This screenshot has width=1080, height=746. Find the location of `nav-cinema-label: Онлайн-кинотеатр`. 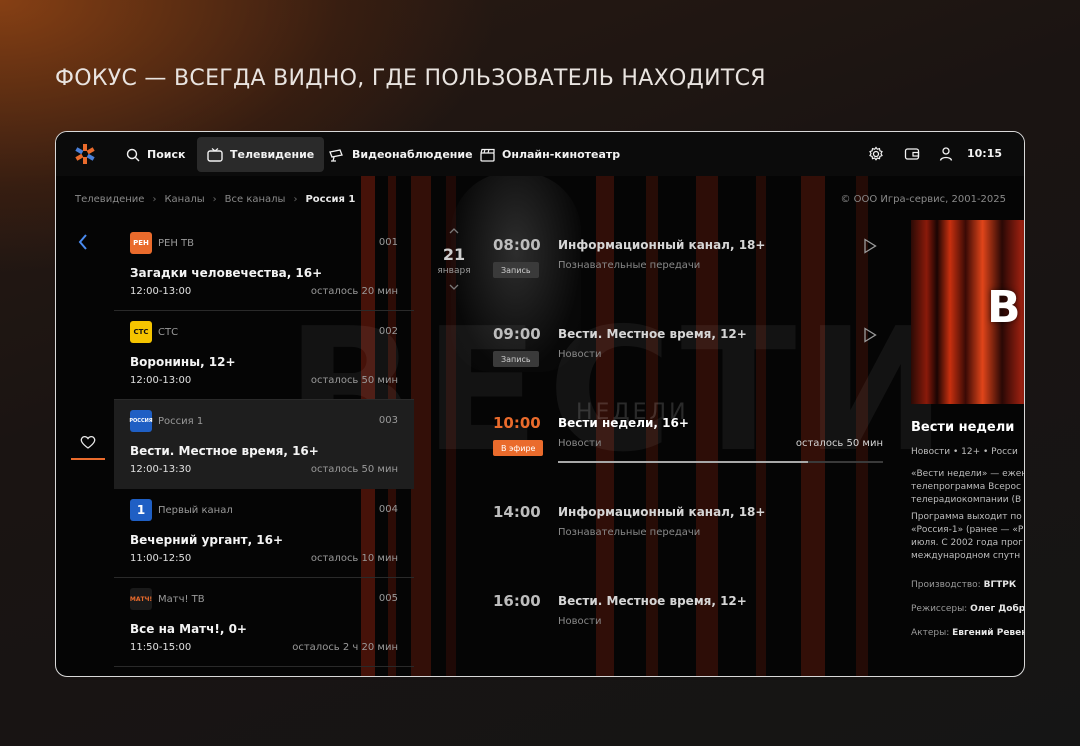

nav-cinema-label: Онлайн-кинотеатр is located at coordinates (561, 154).